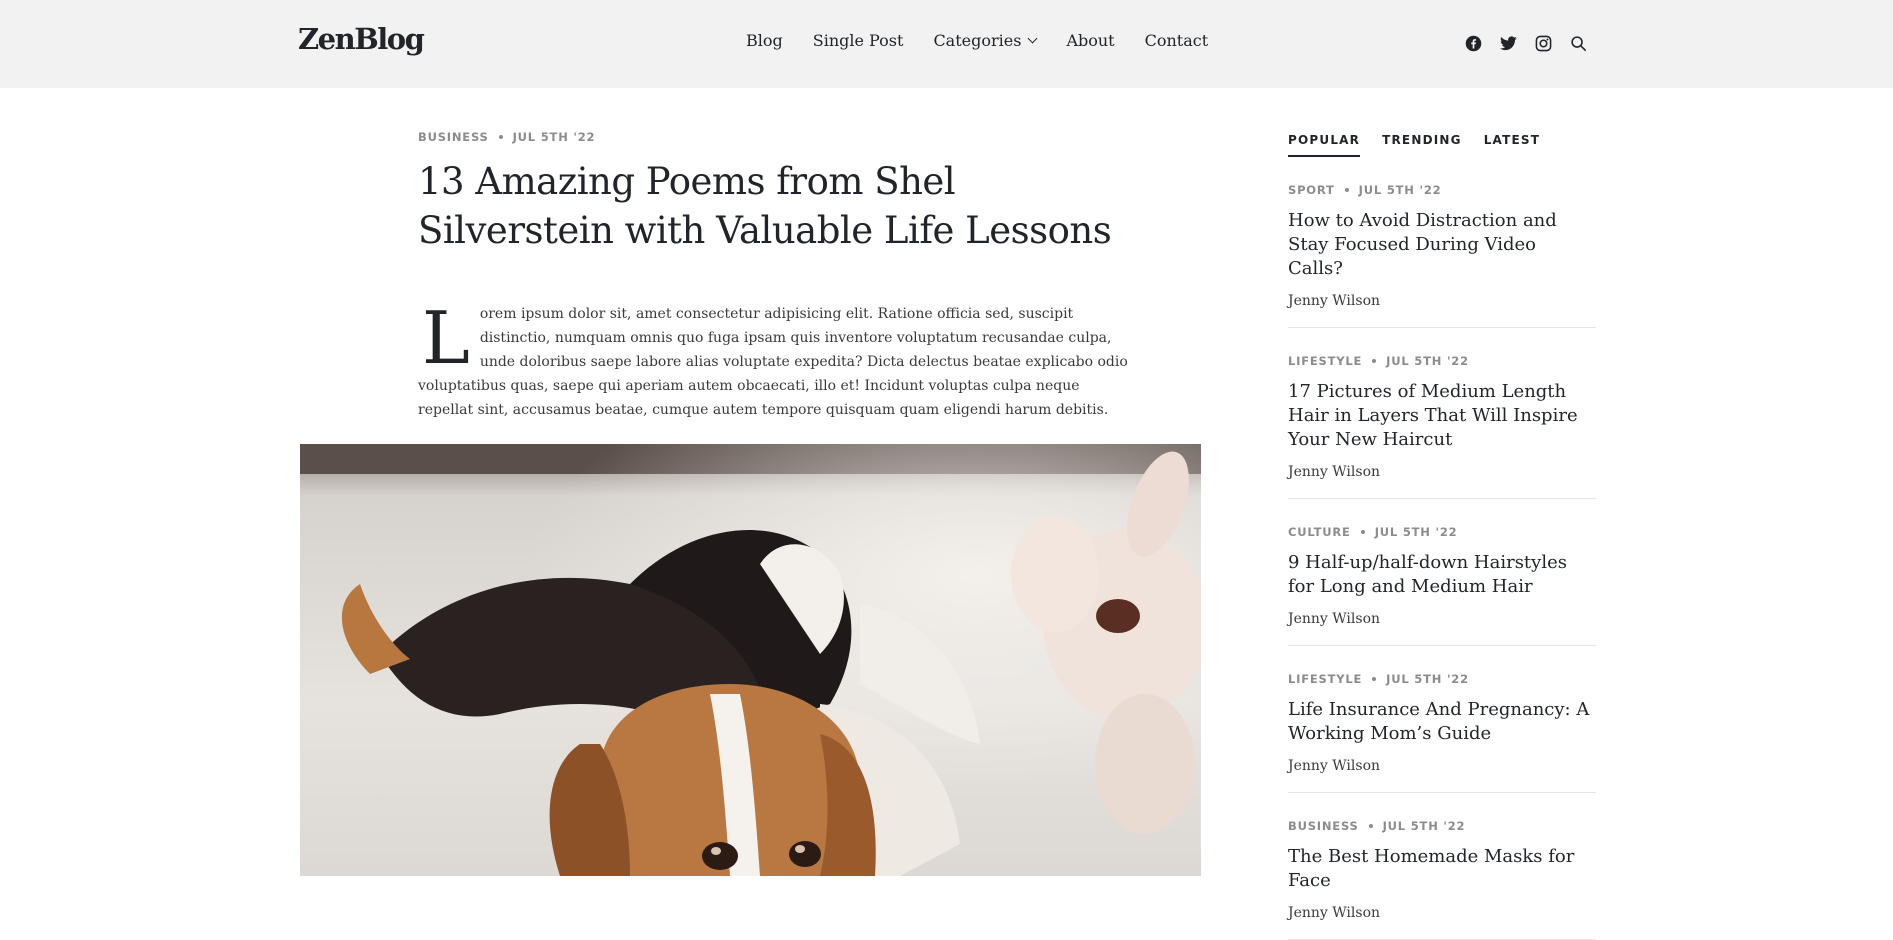 This screenshot has width=1893, height=940. I want to click on nav-item-about: About, so click(1090, 40).